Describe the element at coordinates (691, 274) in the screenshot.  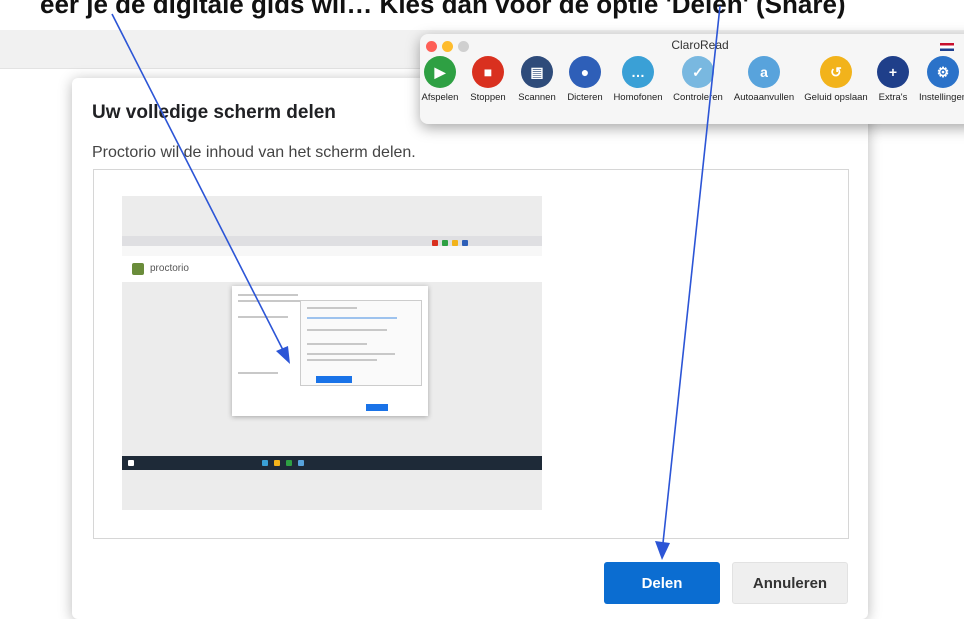
I see `arrow-line-to-share` at that location.